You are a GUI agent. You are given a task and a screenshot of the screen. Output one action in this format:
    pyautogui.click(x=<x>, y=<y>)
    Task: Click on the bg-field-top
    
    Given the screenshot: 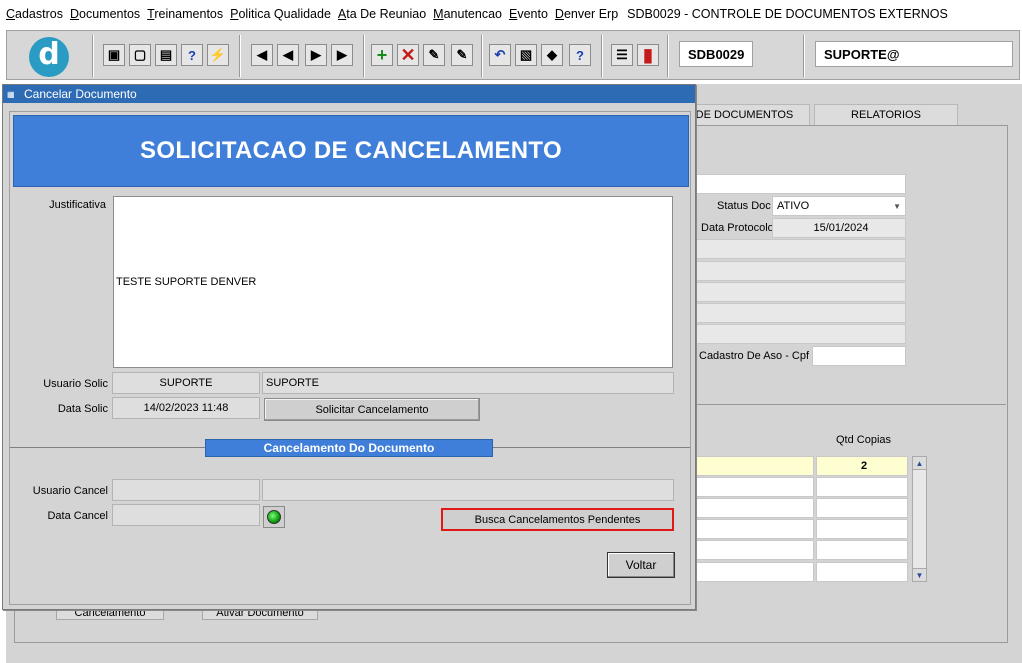 What is the action you would take?
    pyautogui.click(x=798, y=184)
    